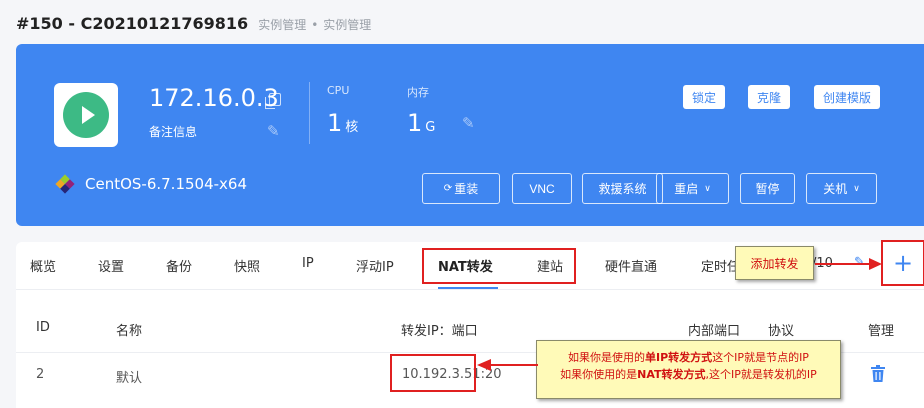 The height and width of the screenshot is (408, 924). I want to click on column-header-name: 名称, so click(129, 331).